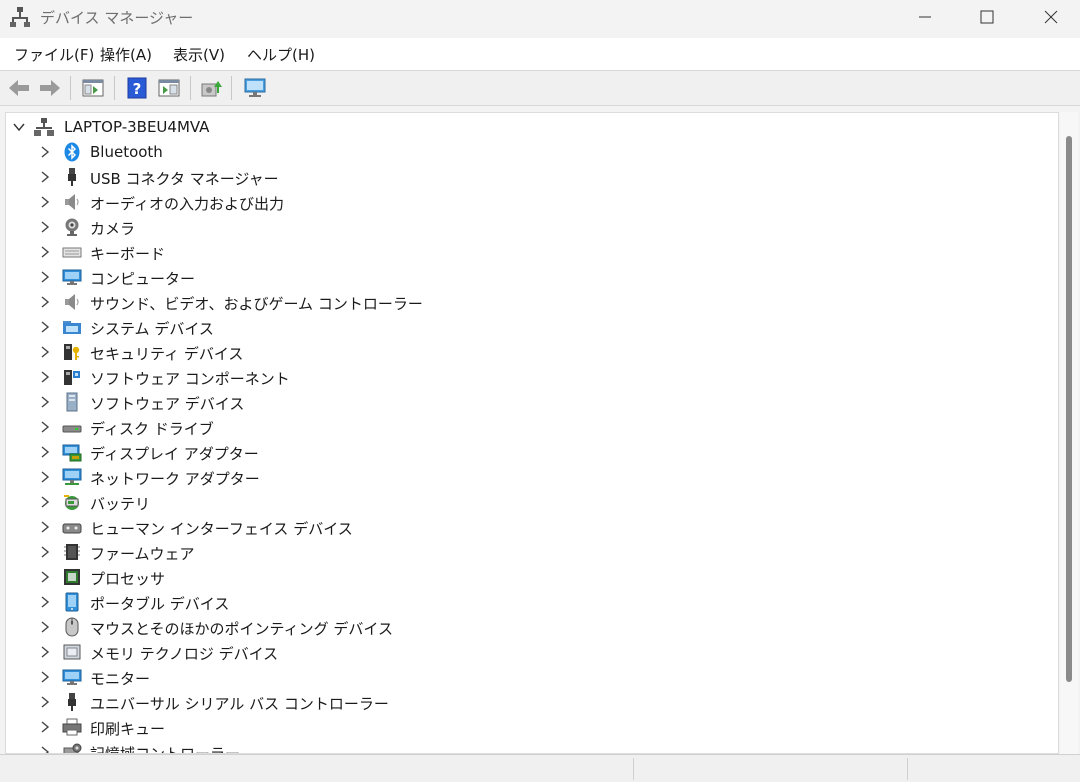  I want to click on tree-item: ディスク ドライブ, so click(526, 427).